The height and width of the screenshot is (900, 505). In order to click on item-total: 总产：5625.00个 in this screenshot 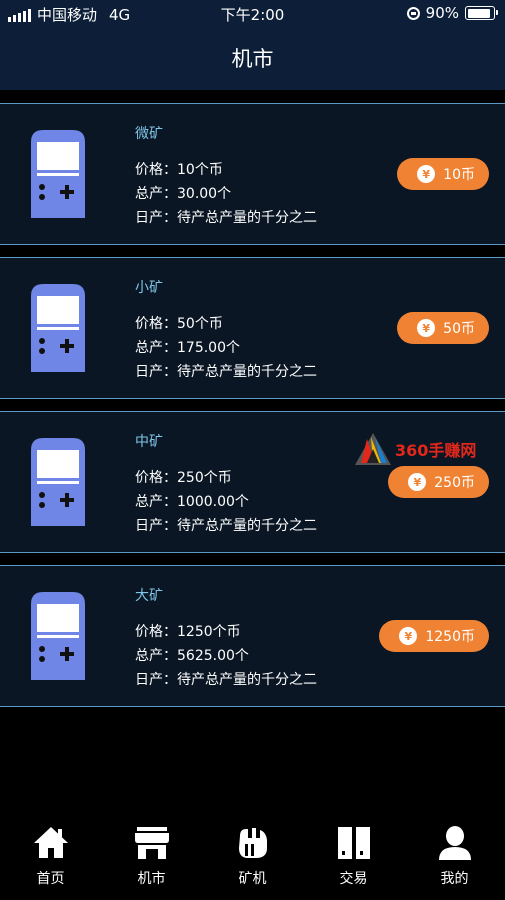, I will do `click(192, 655)`.